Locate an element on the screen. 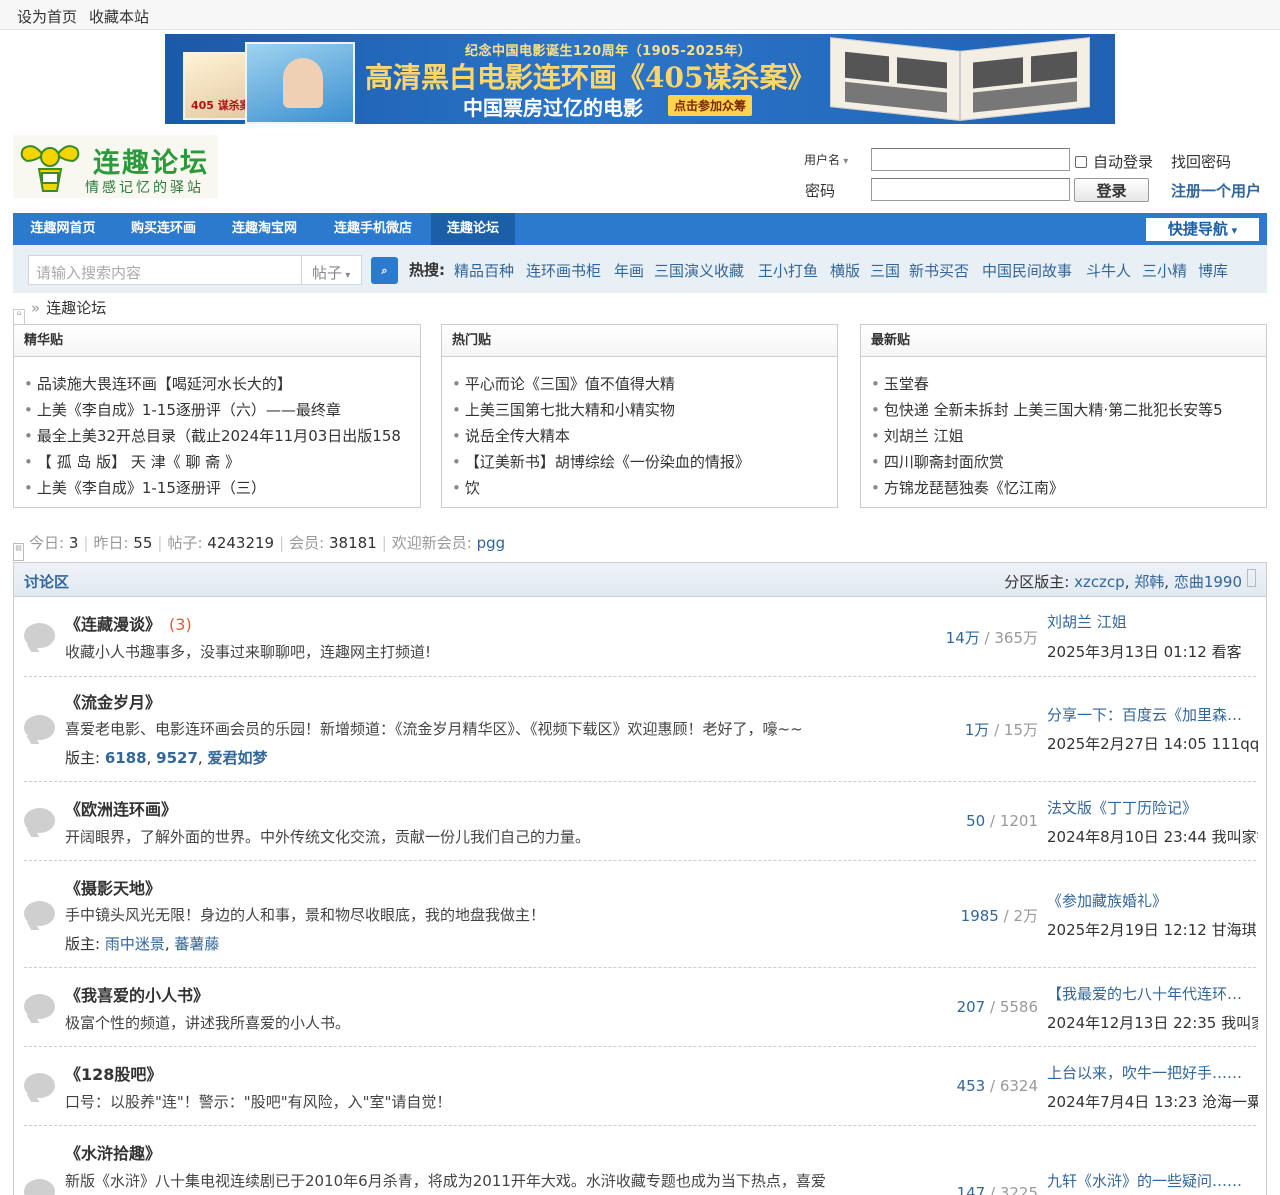 Image resolution: width=1280 pixels, height=1195 pixels. password-input is located at coordinates (970, 189).